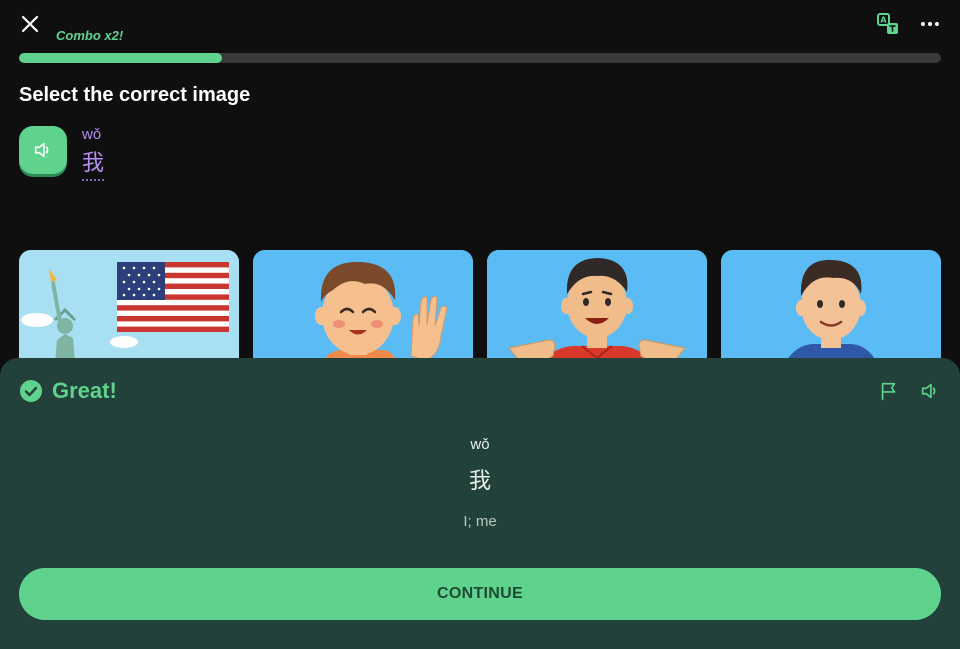 Image resolution: width=960 pixels, height=649 pixels. Describe the element at coordinates (31, 391) in the screenshot. I see `check-circle-icon` at that location.